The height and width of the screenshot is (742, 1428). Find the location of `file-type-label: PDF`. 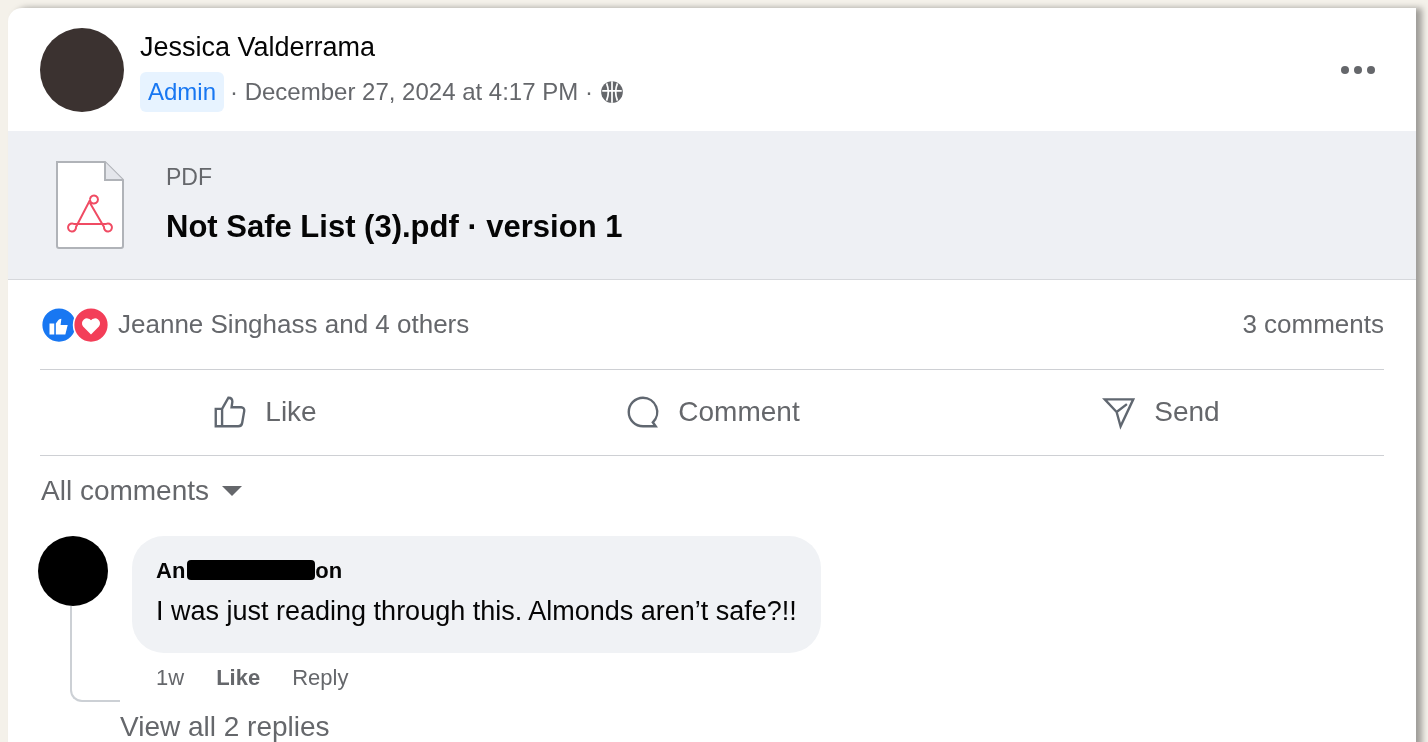

file-type-label: PDF is located at coordinates (189, 177).